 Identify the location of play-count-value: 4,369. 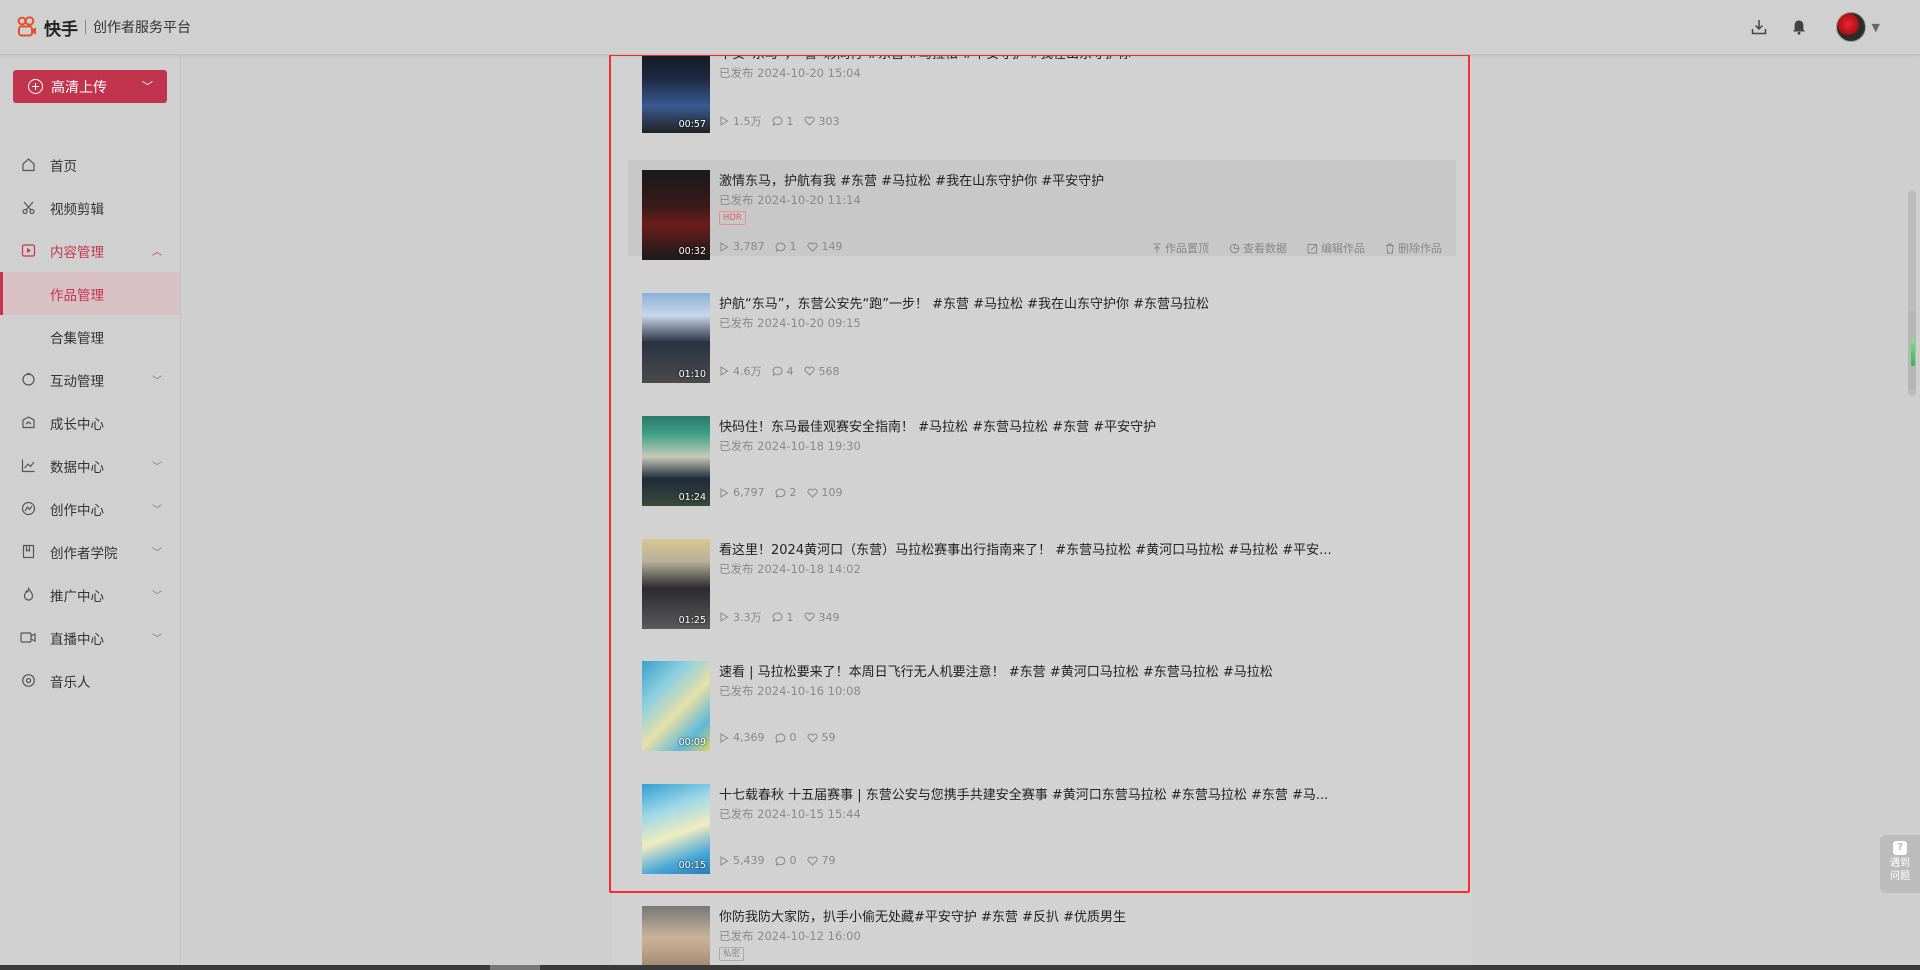
(749, 737).